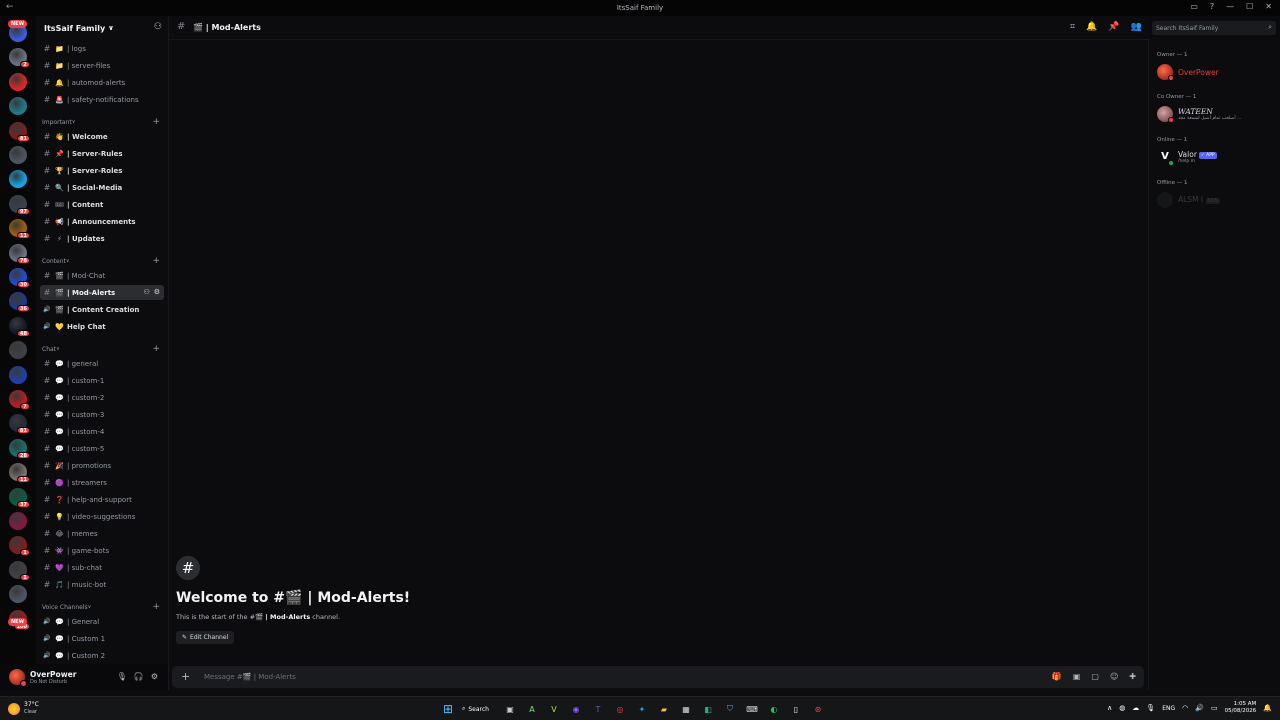 The image size is (1280, 720). What do you see at coordinates (730, 709) in the screenshot?
I see `shield-icon: ⛉` at bounding box center [730, 709].